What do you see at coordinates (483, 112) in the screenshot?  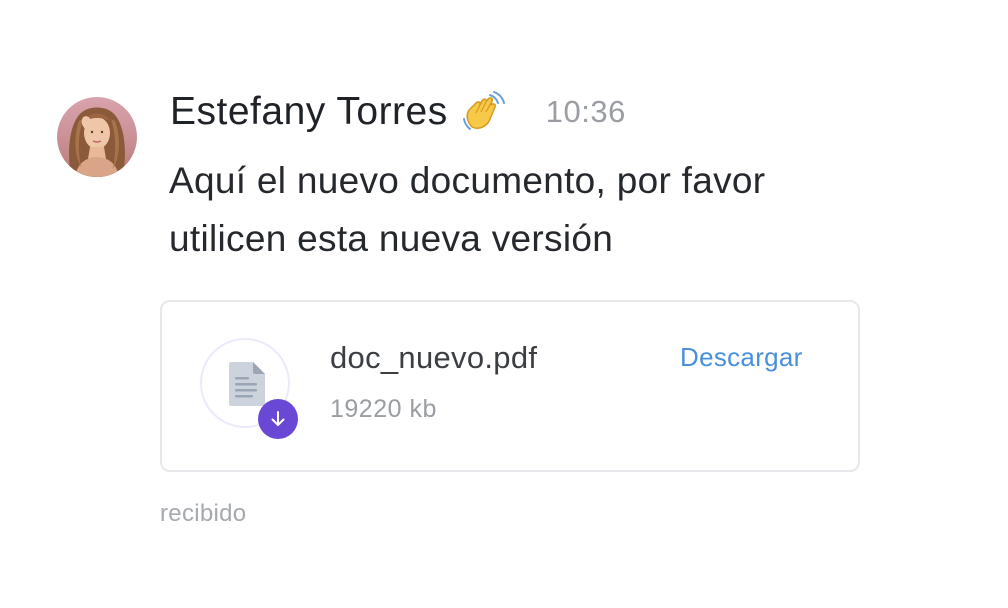 I see `waving-hand-icon` at bounding box center [483, 112].